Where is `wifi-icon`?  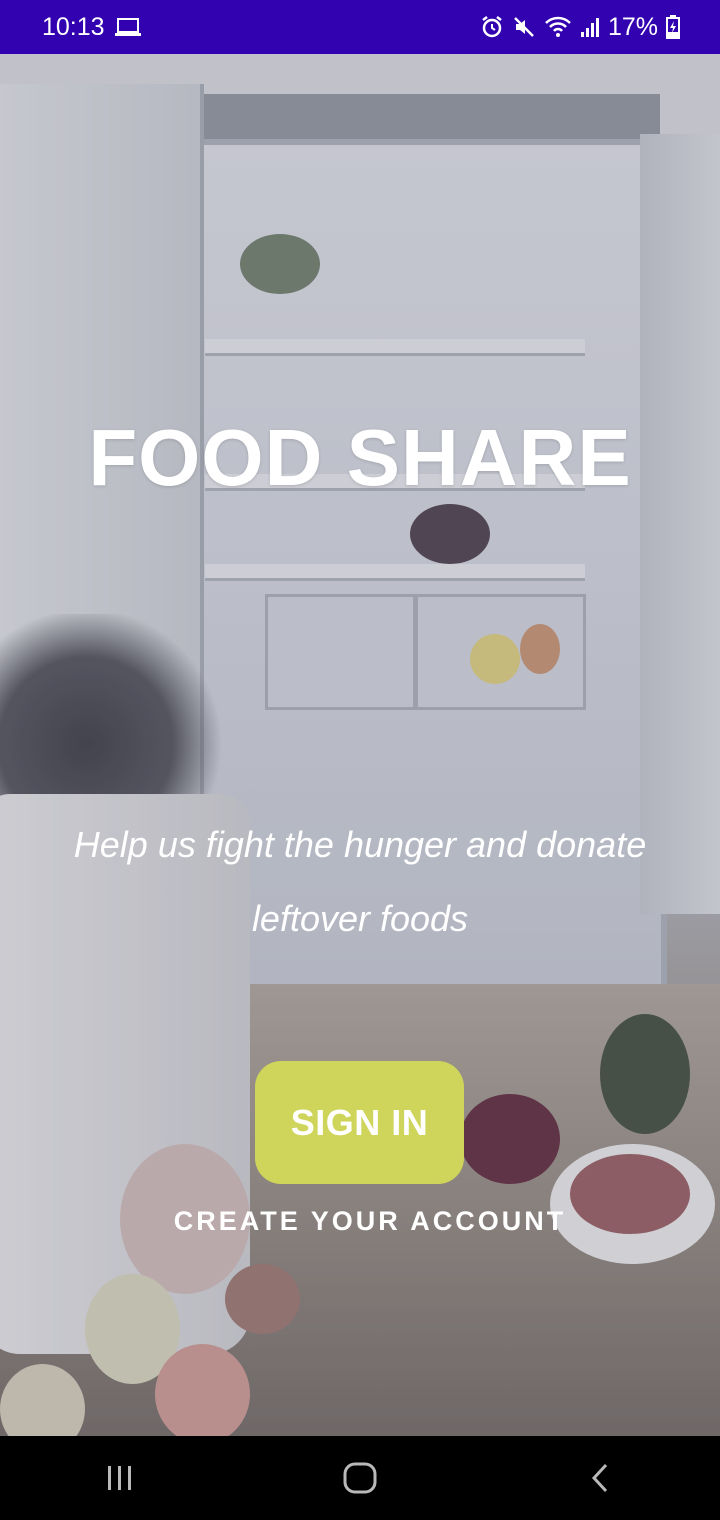
wifi-icon is located at coordinates (558, 27).